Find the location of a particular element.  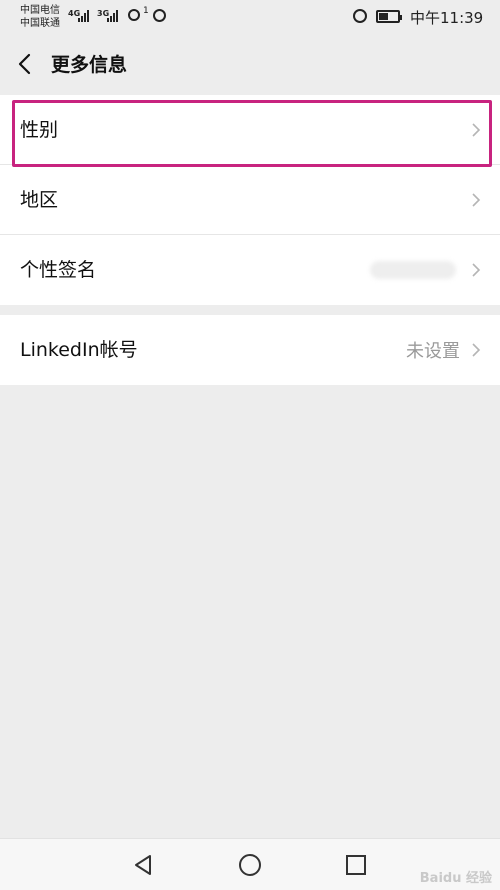

hotspot-count: 1 is located at coordinates (146, 11).